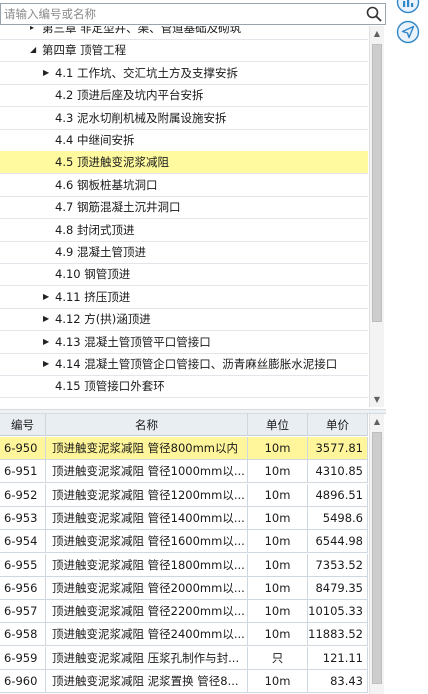 This screenshot has width=428, height=694. Describe the element at coordinates (32, 32) in the screenshot. I see `expand-arrow-icon: ▸` at that location.